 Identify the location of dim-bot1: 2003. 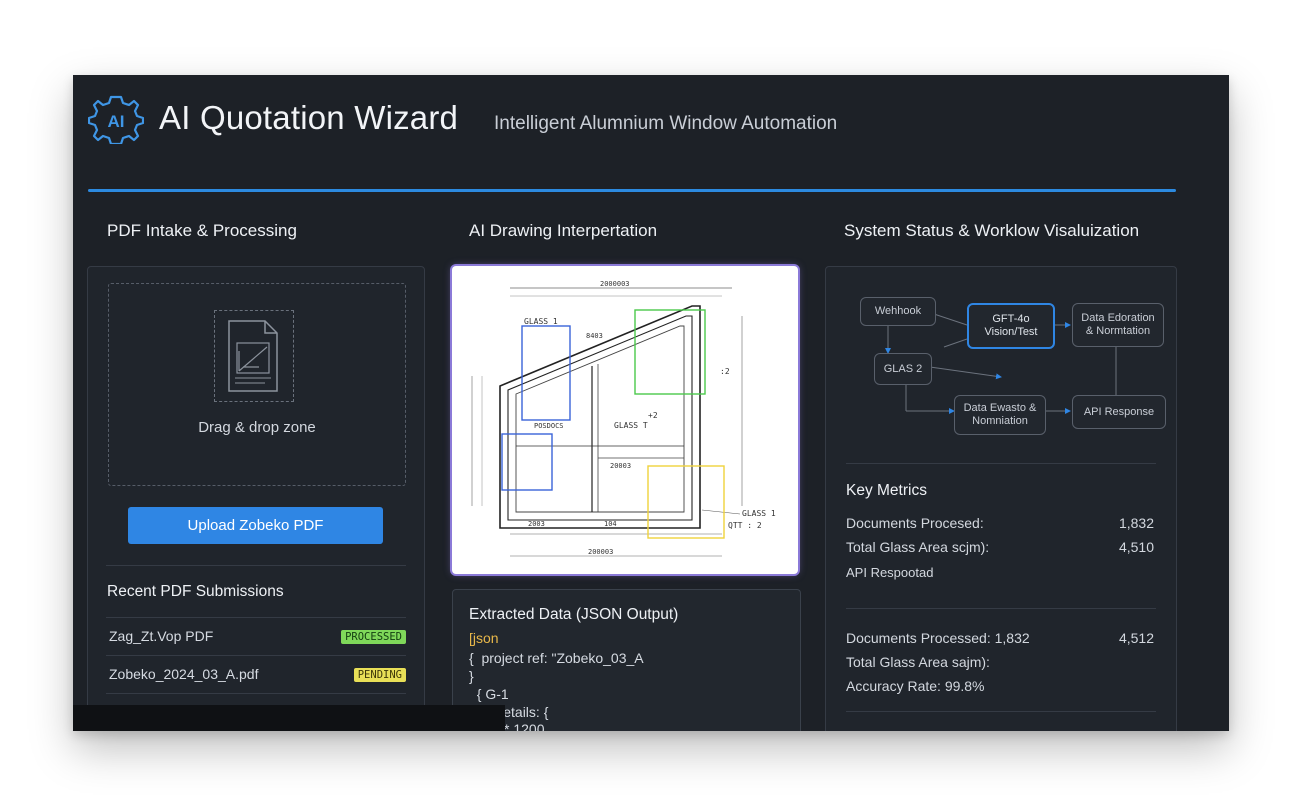
(536, 524).